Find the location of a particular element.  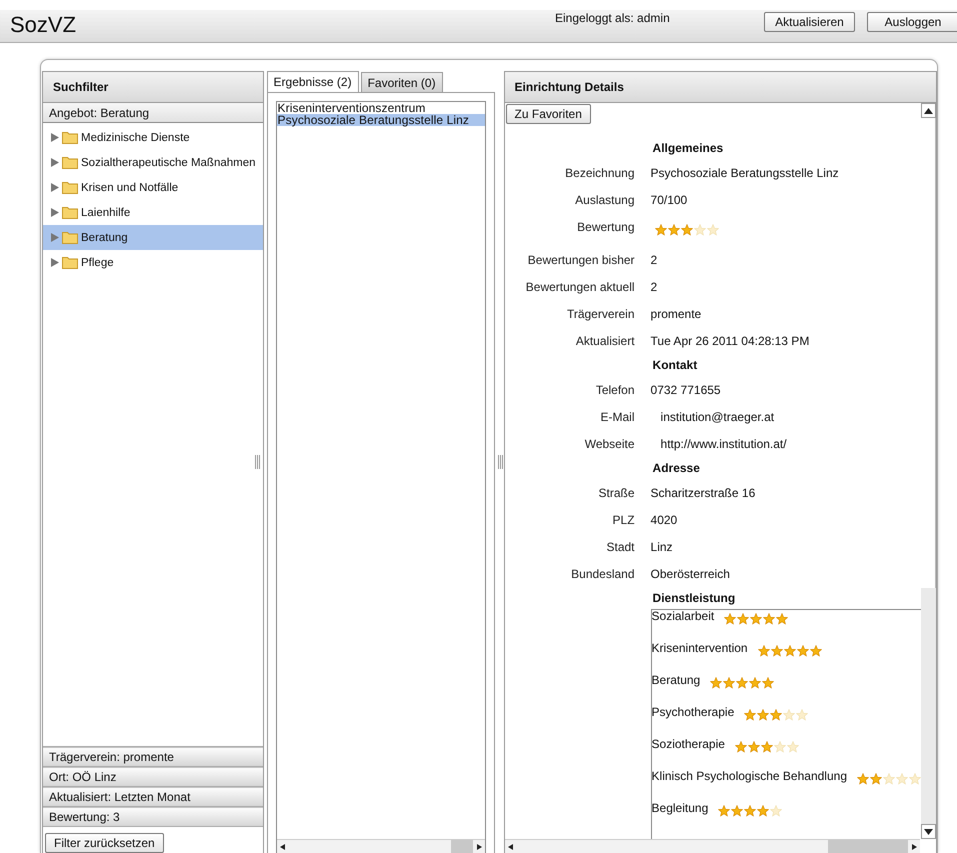

field-label: Bundesland is located at coordinates (602, 574).